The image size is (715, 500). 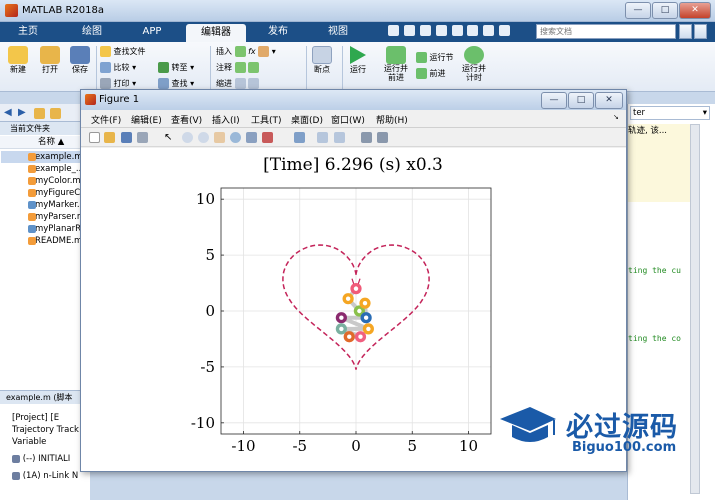 I want to click on insert-button: 插入 fx ▾, so click(x=246, y=51).